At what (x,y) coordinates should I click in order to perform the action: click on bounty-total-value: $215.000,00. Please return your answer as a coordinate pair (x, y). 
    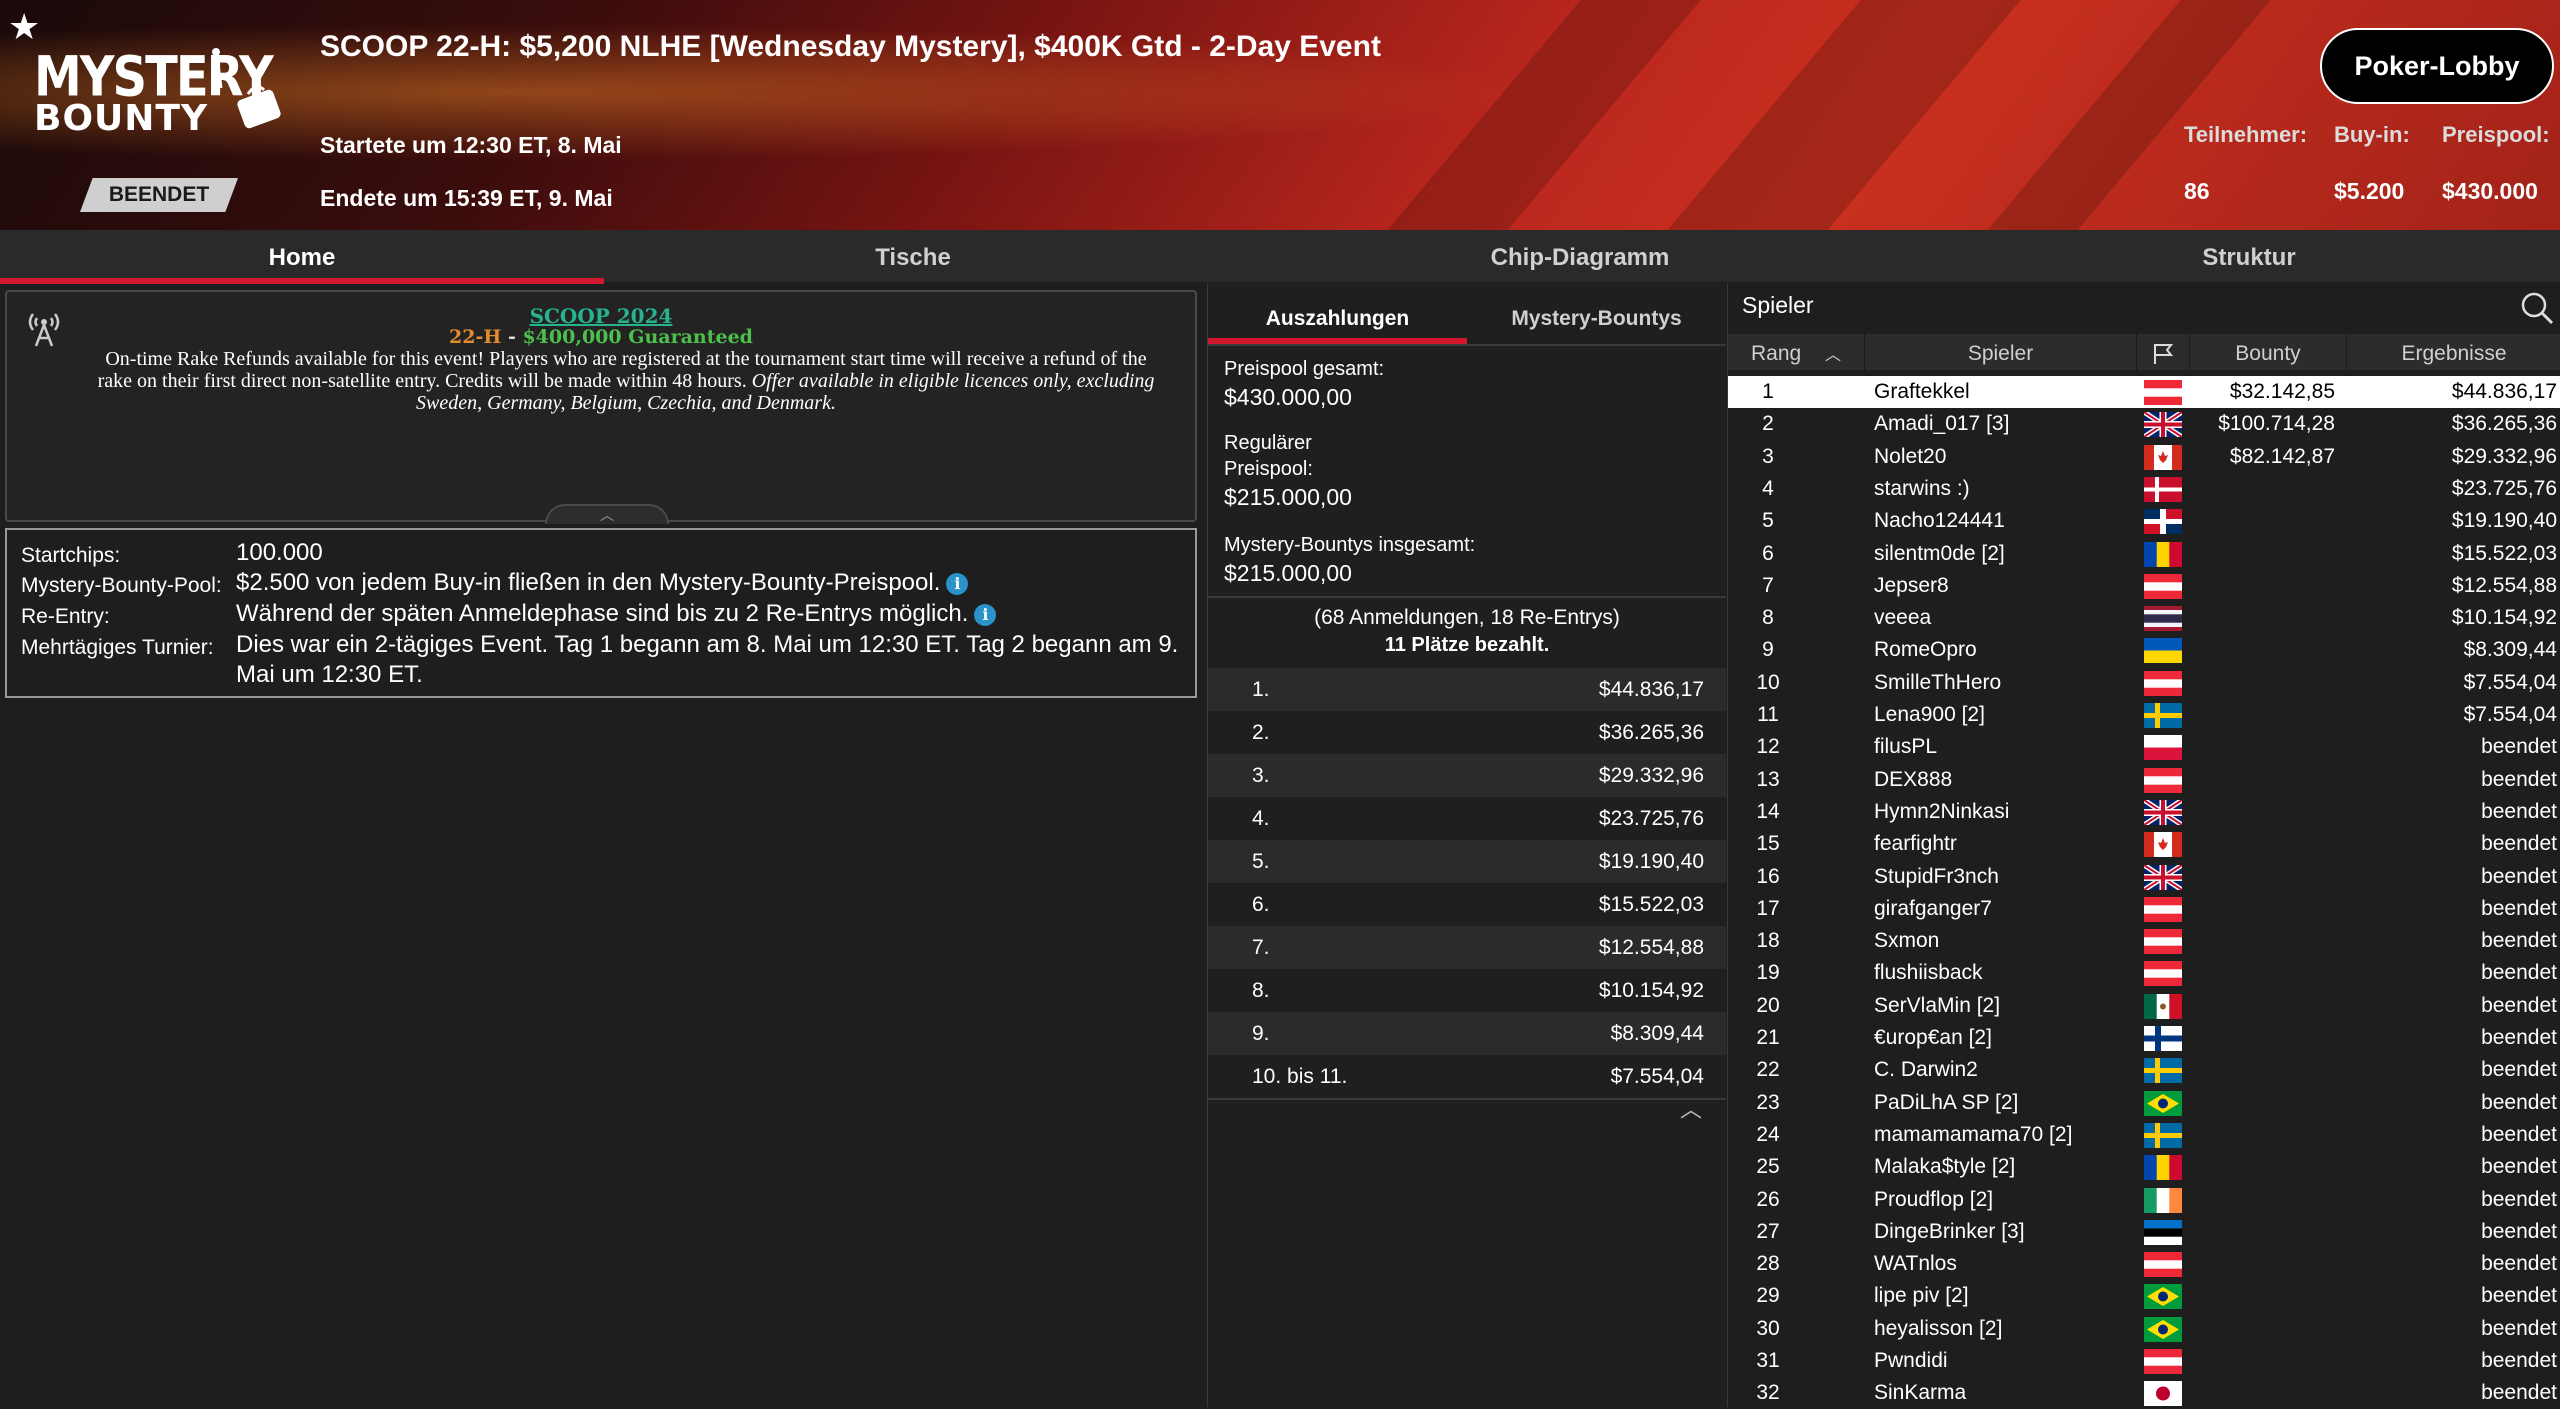
    Looking at the image, I should click on (1288, 573).